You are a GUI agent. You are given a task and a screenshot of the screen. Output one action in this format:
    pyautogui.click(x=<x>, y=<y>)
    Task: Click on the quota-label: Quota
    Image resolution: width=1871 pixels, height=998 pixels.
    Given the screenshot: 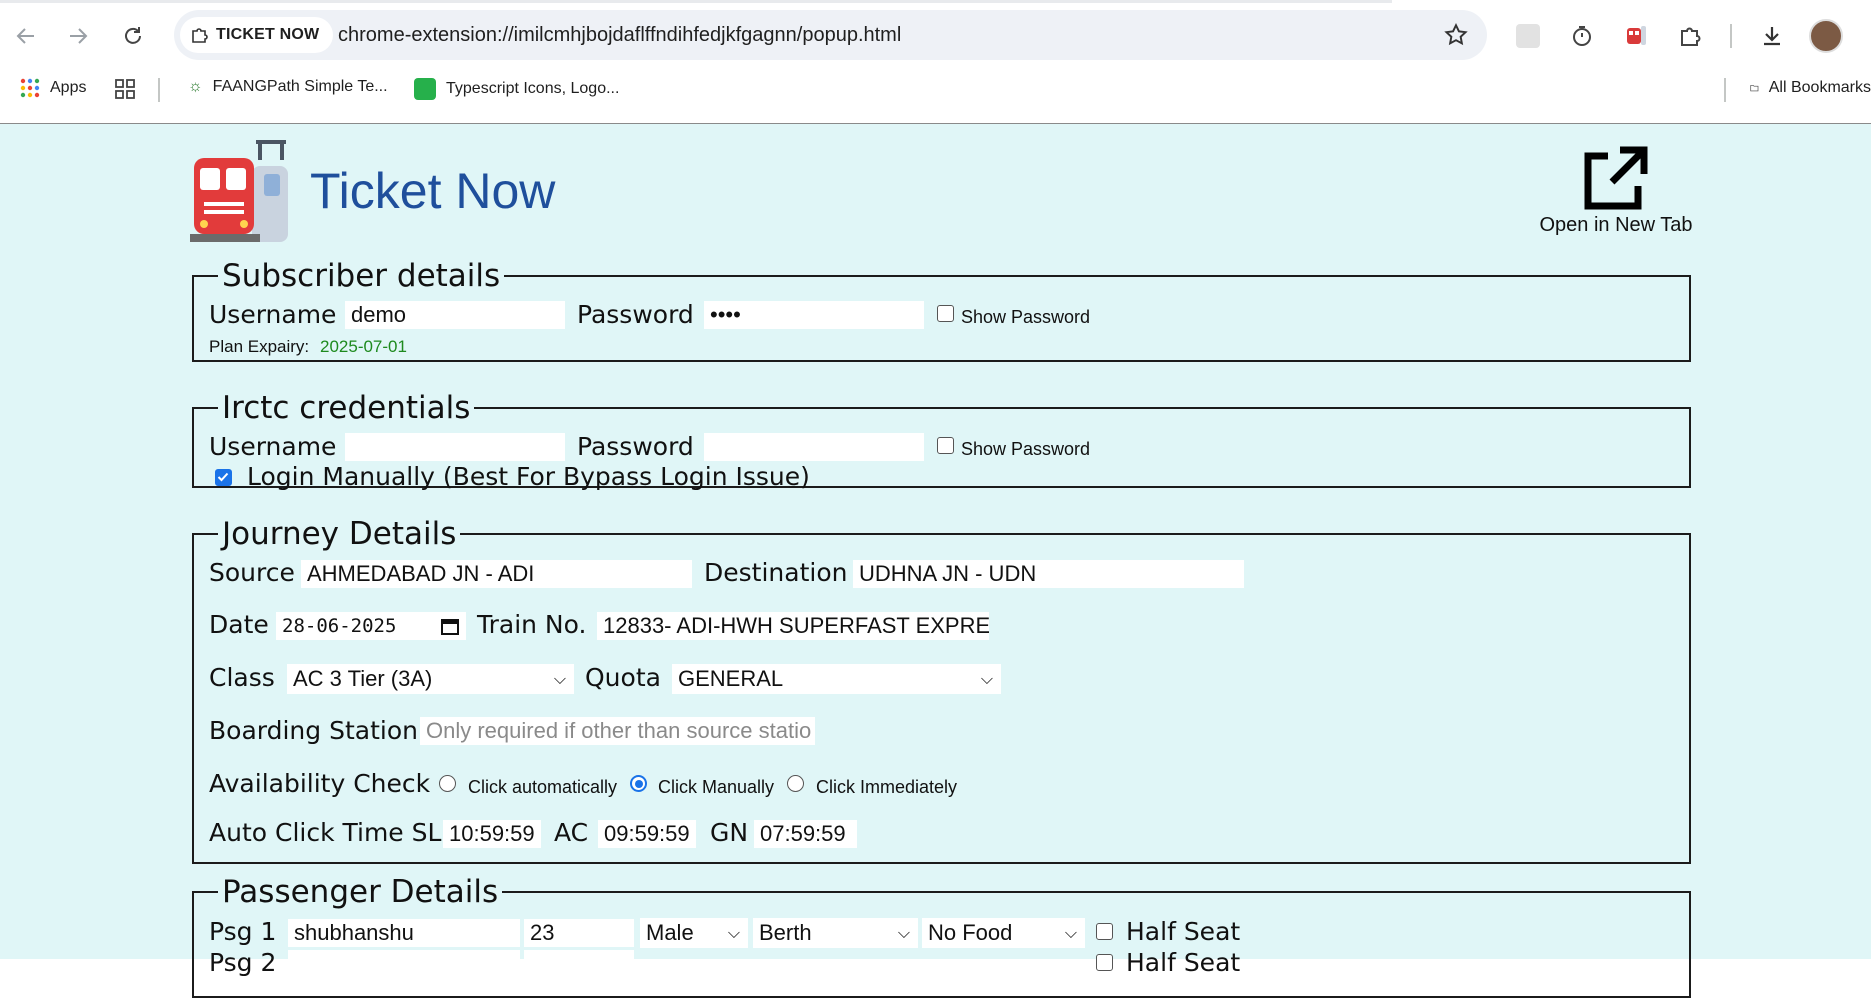 What is the action you would take?
    pyautogui.click(x=623, y=677)
    